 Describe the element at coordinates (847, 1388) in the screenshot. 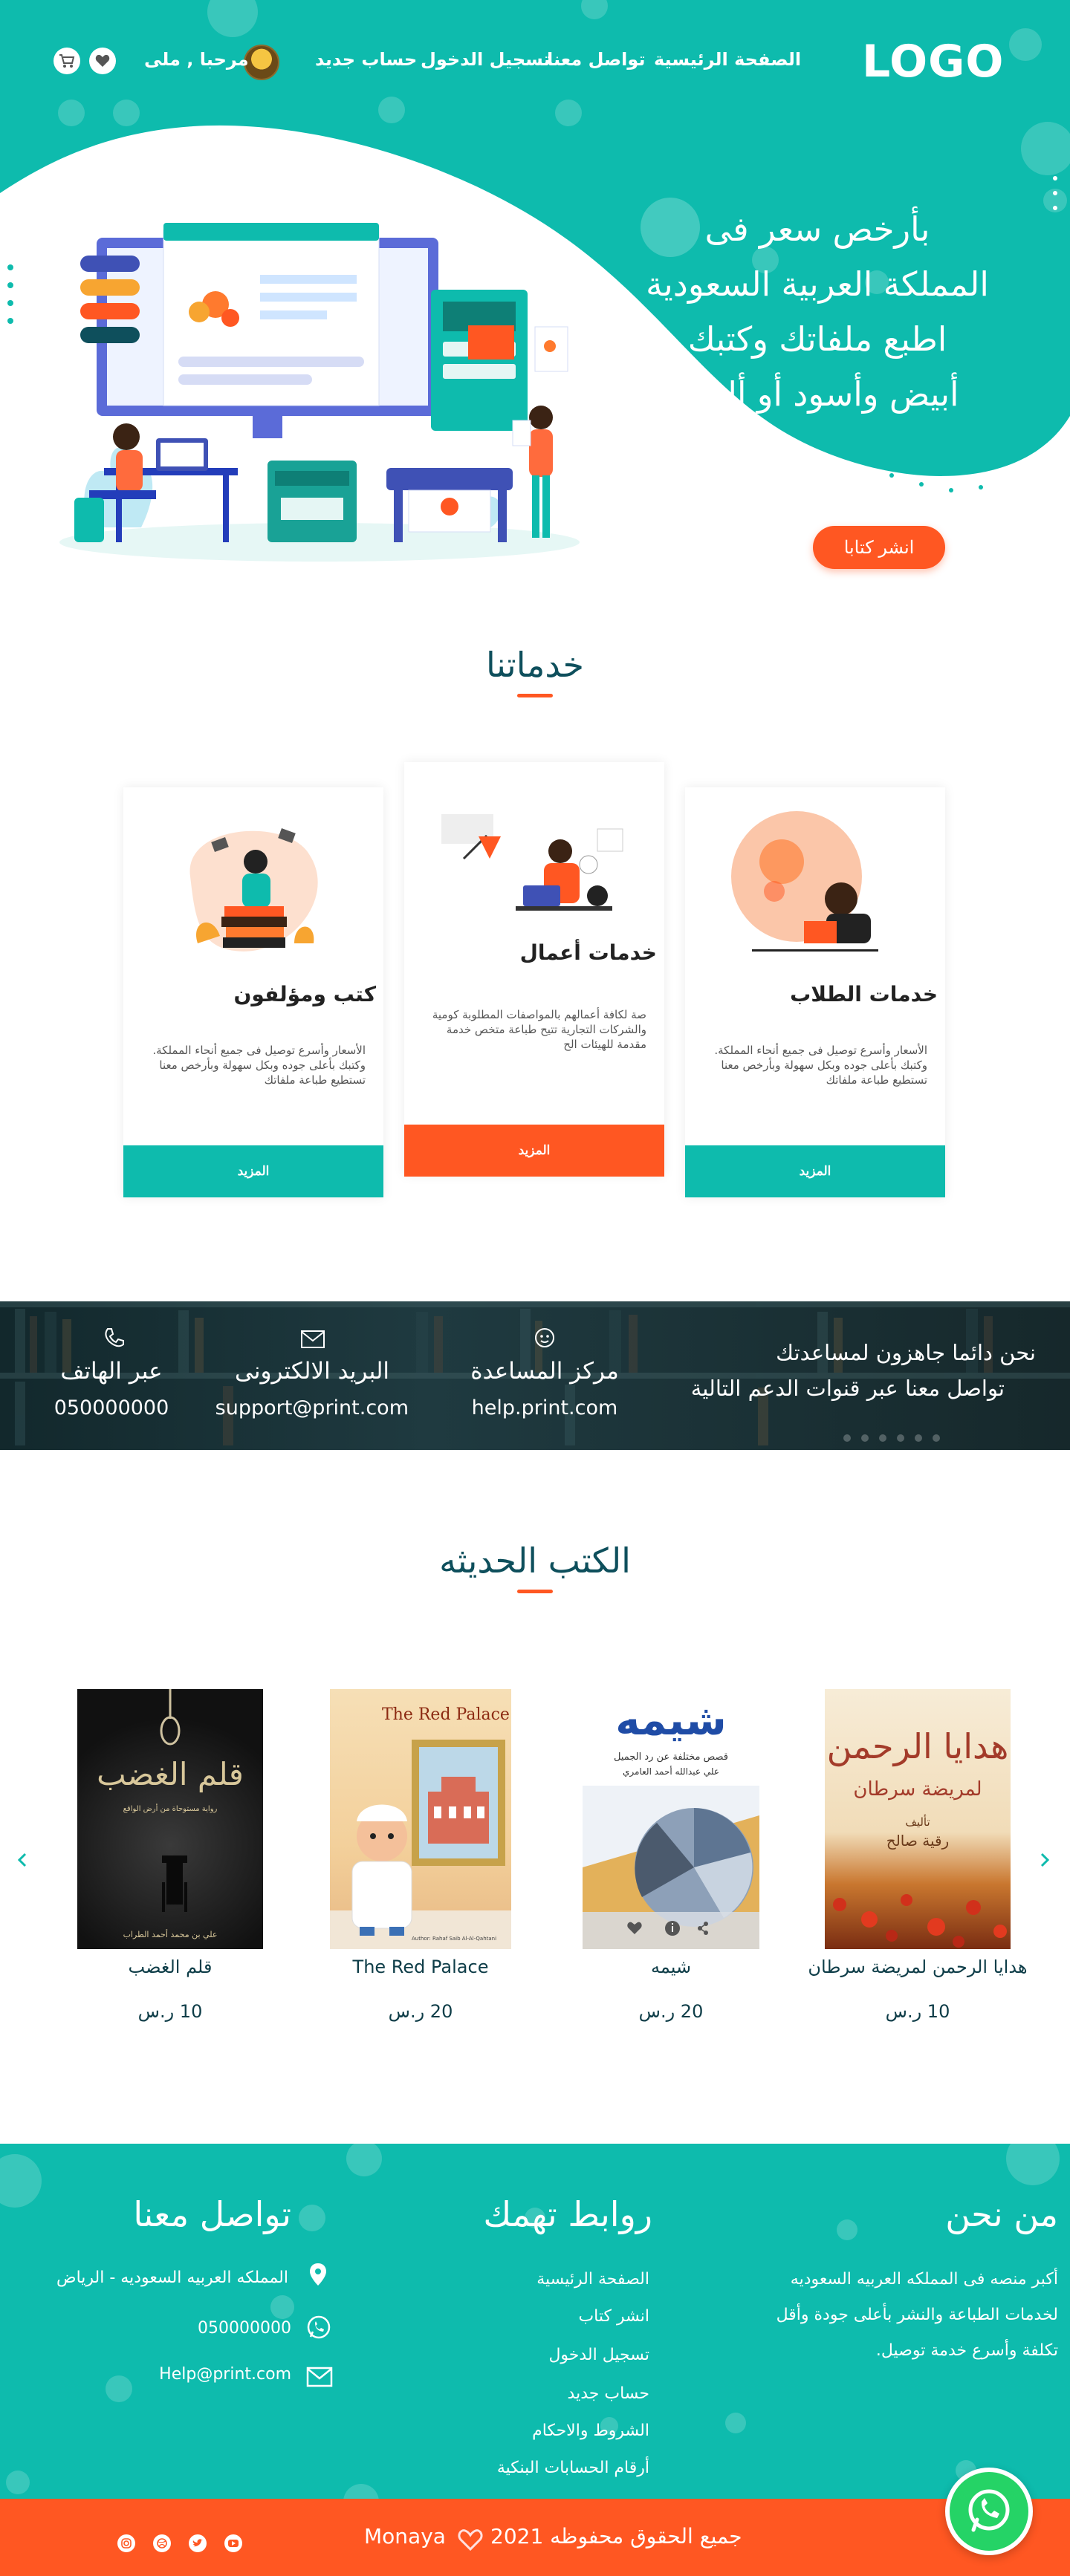

I see `support-subheadline: تواصل معنا عبر قنوات الدعم التالية` at that location.